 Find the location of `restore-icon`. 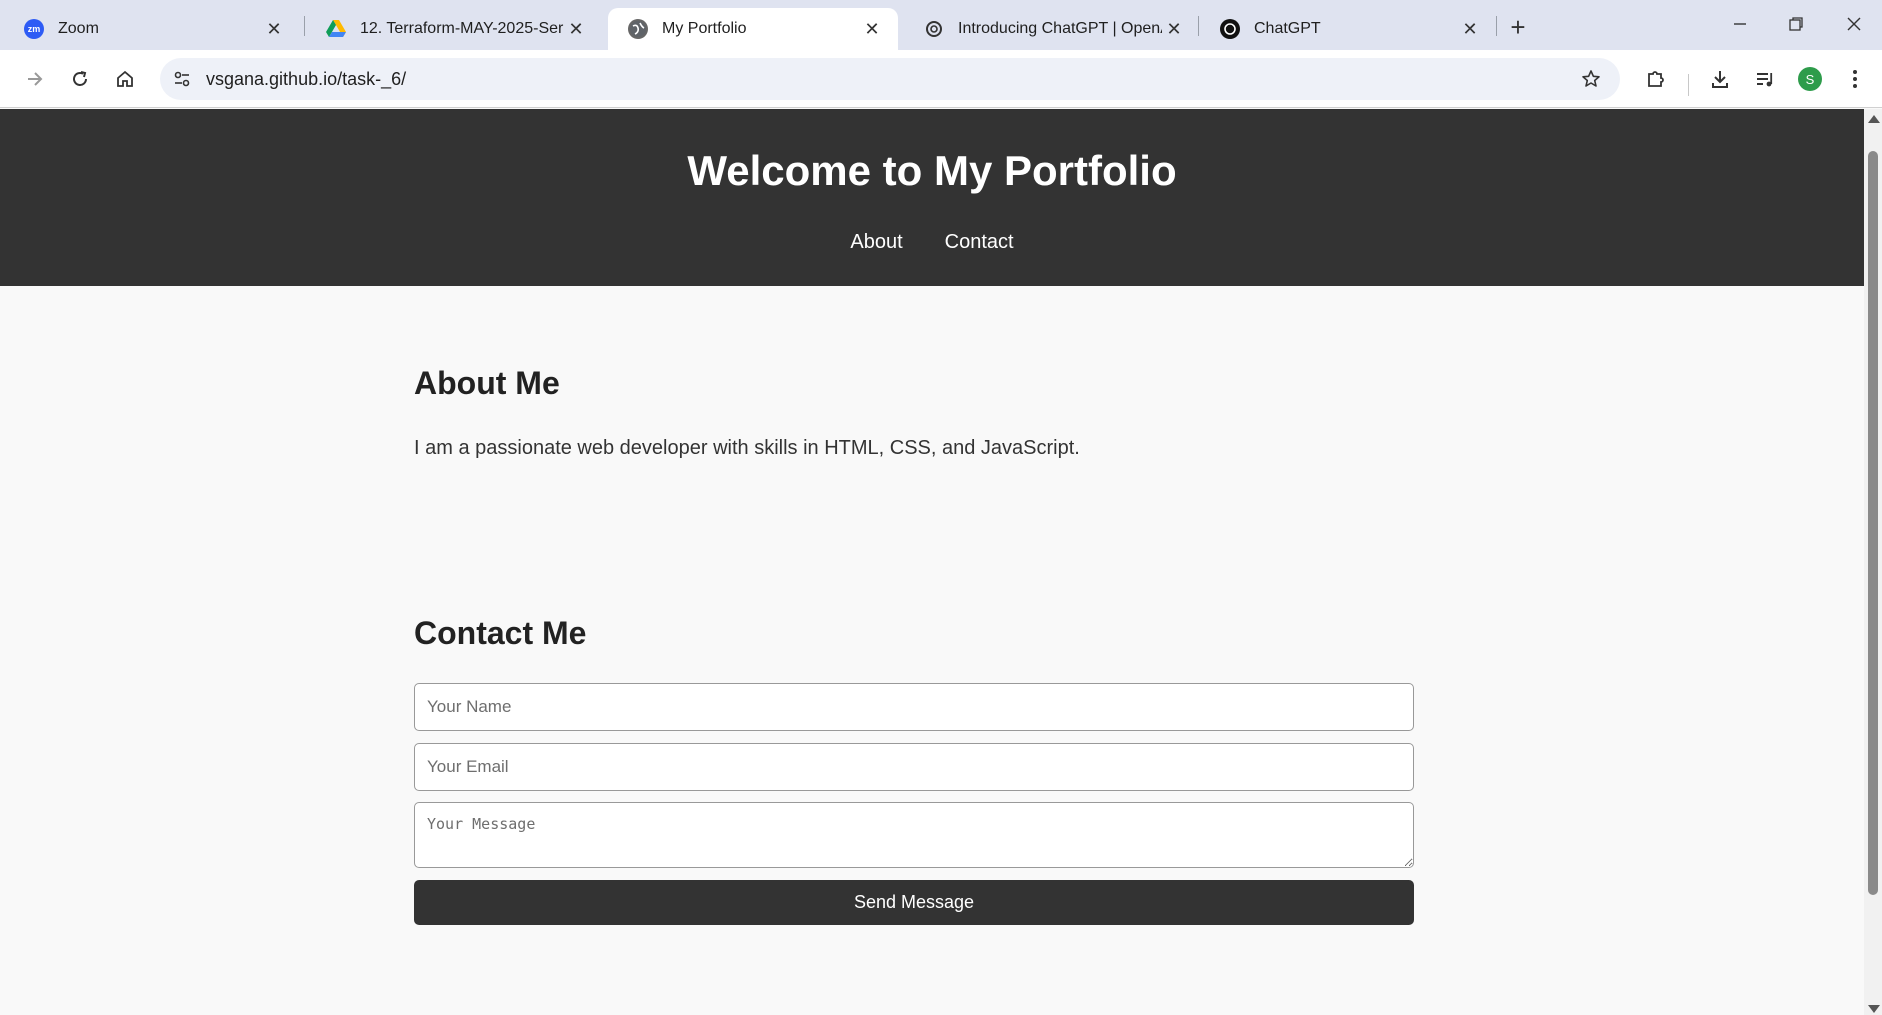

restore-icon is located at coordinates (1796, 24).